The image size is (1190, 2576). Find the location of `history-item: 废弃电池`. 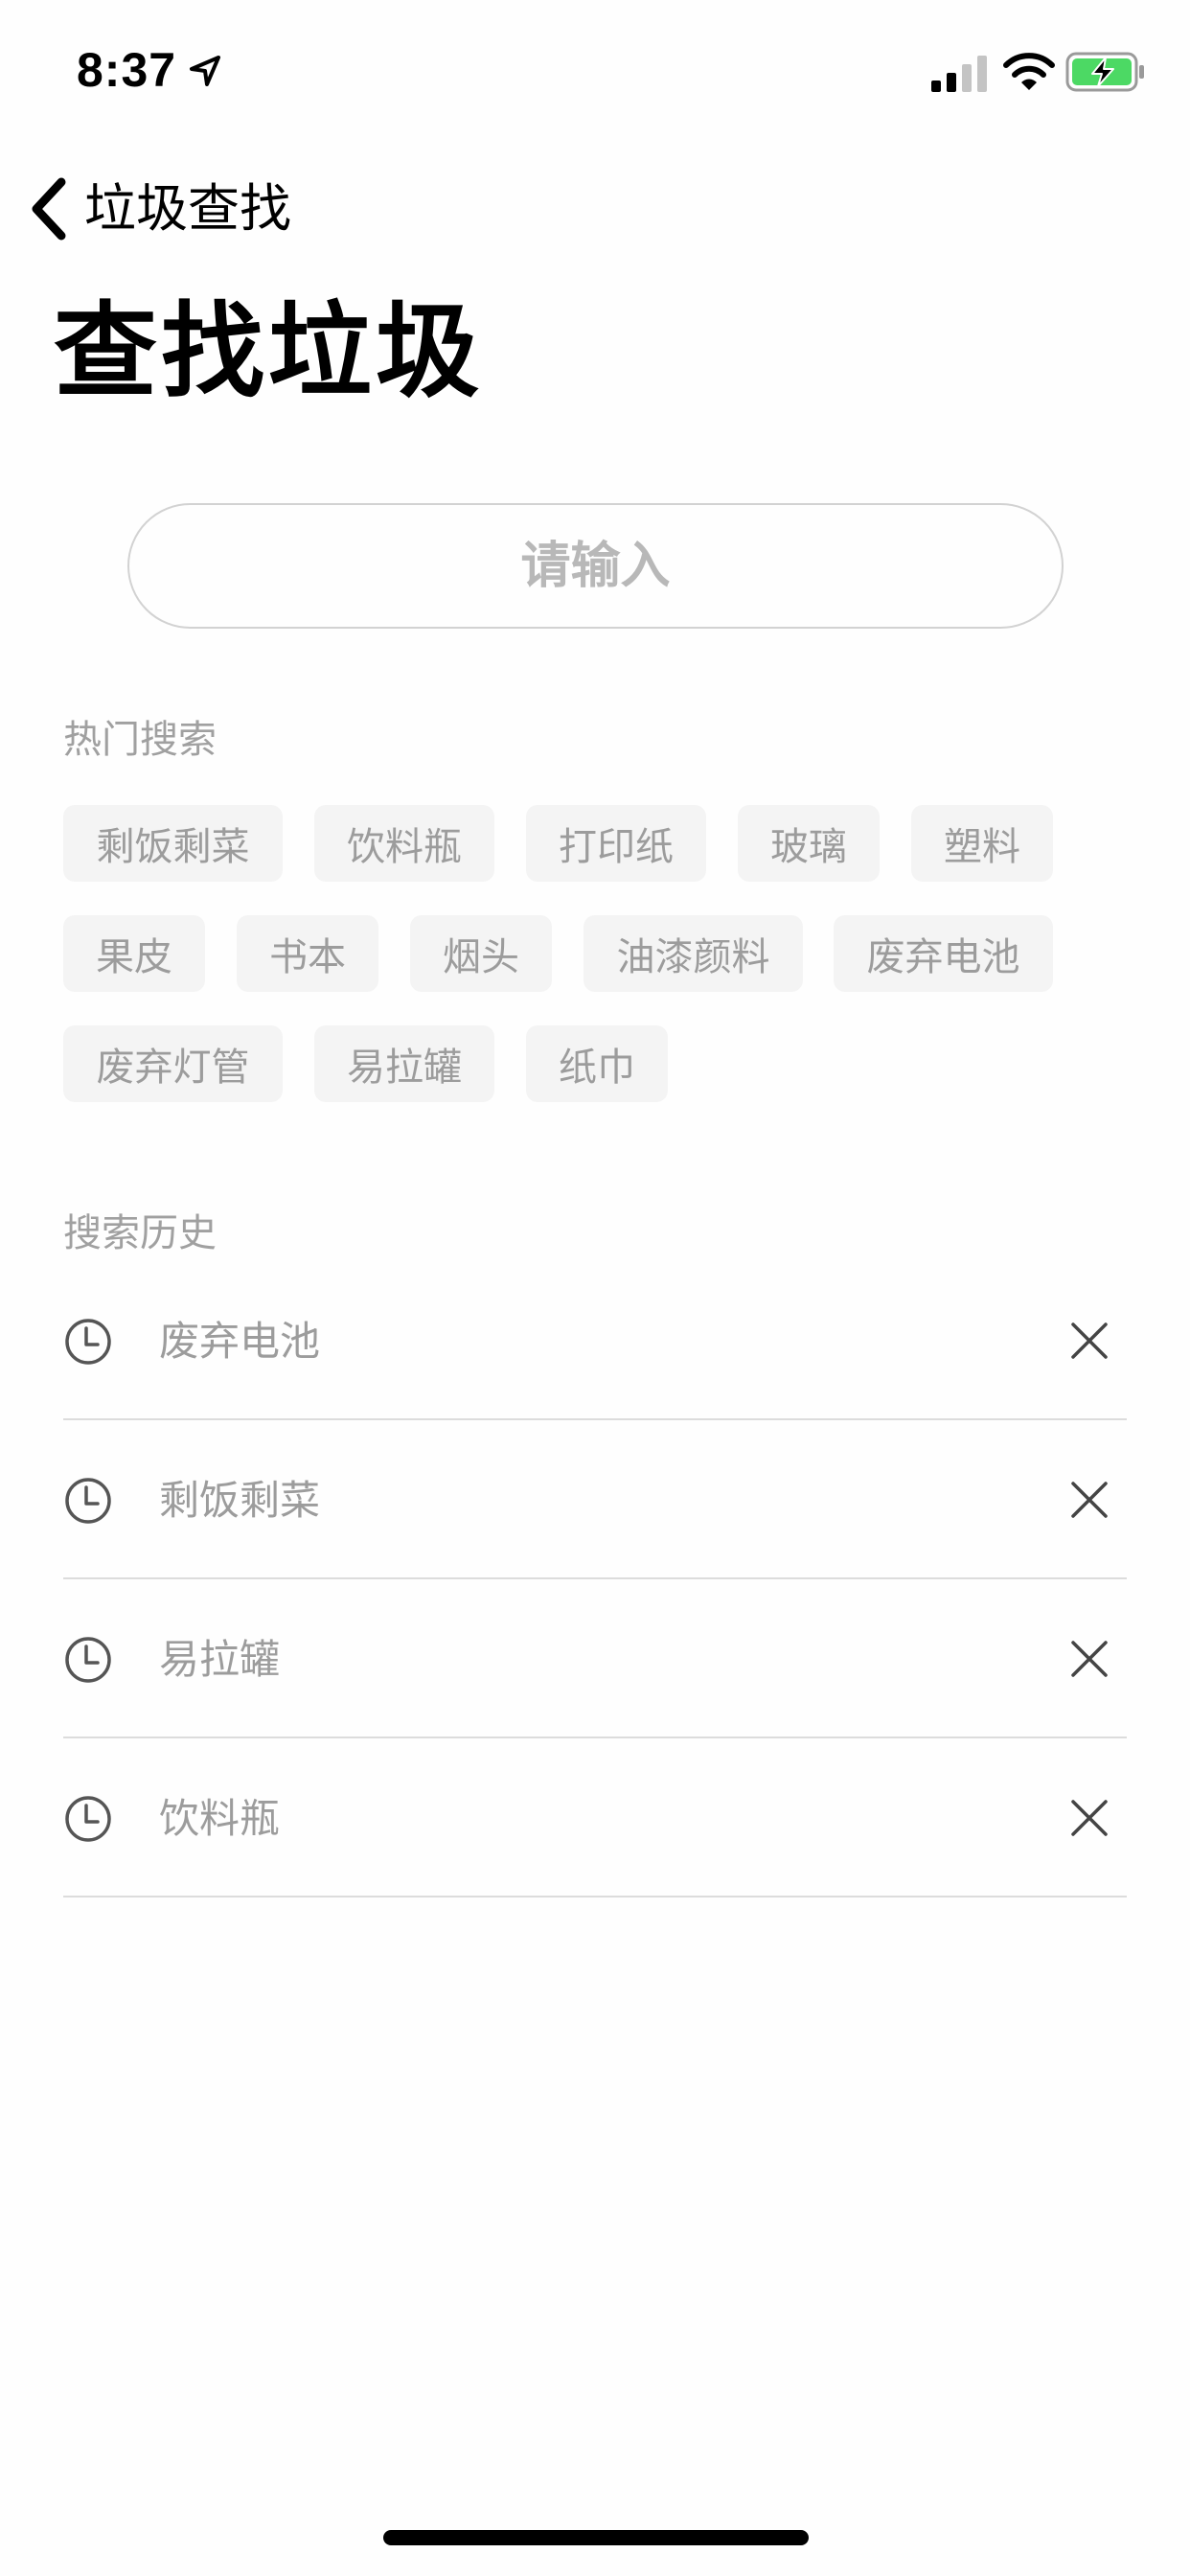

history-item: 废弃电池 is located at coordinates (595, 1341).